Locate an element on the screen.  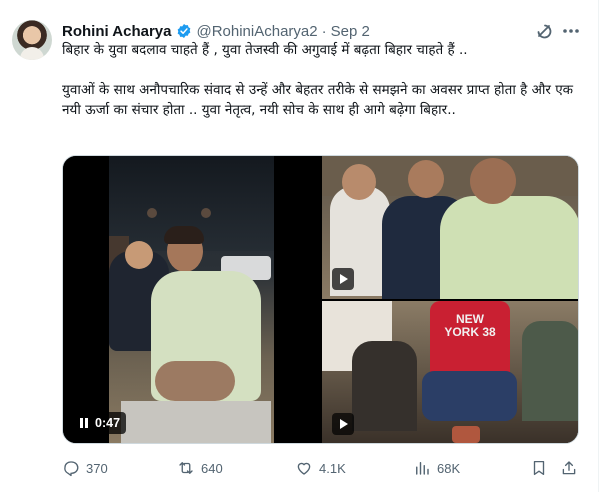
views-count: 68K is located at coordinates (449, 468).